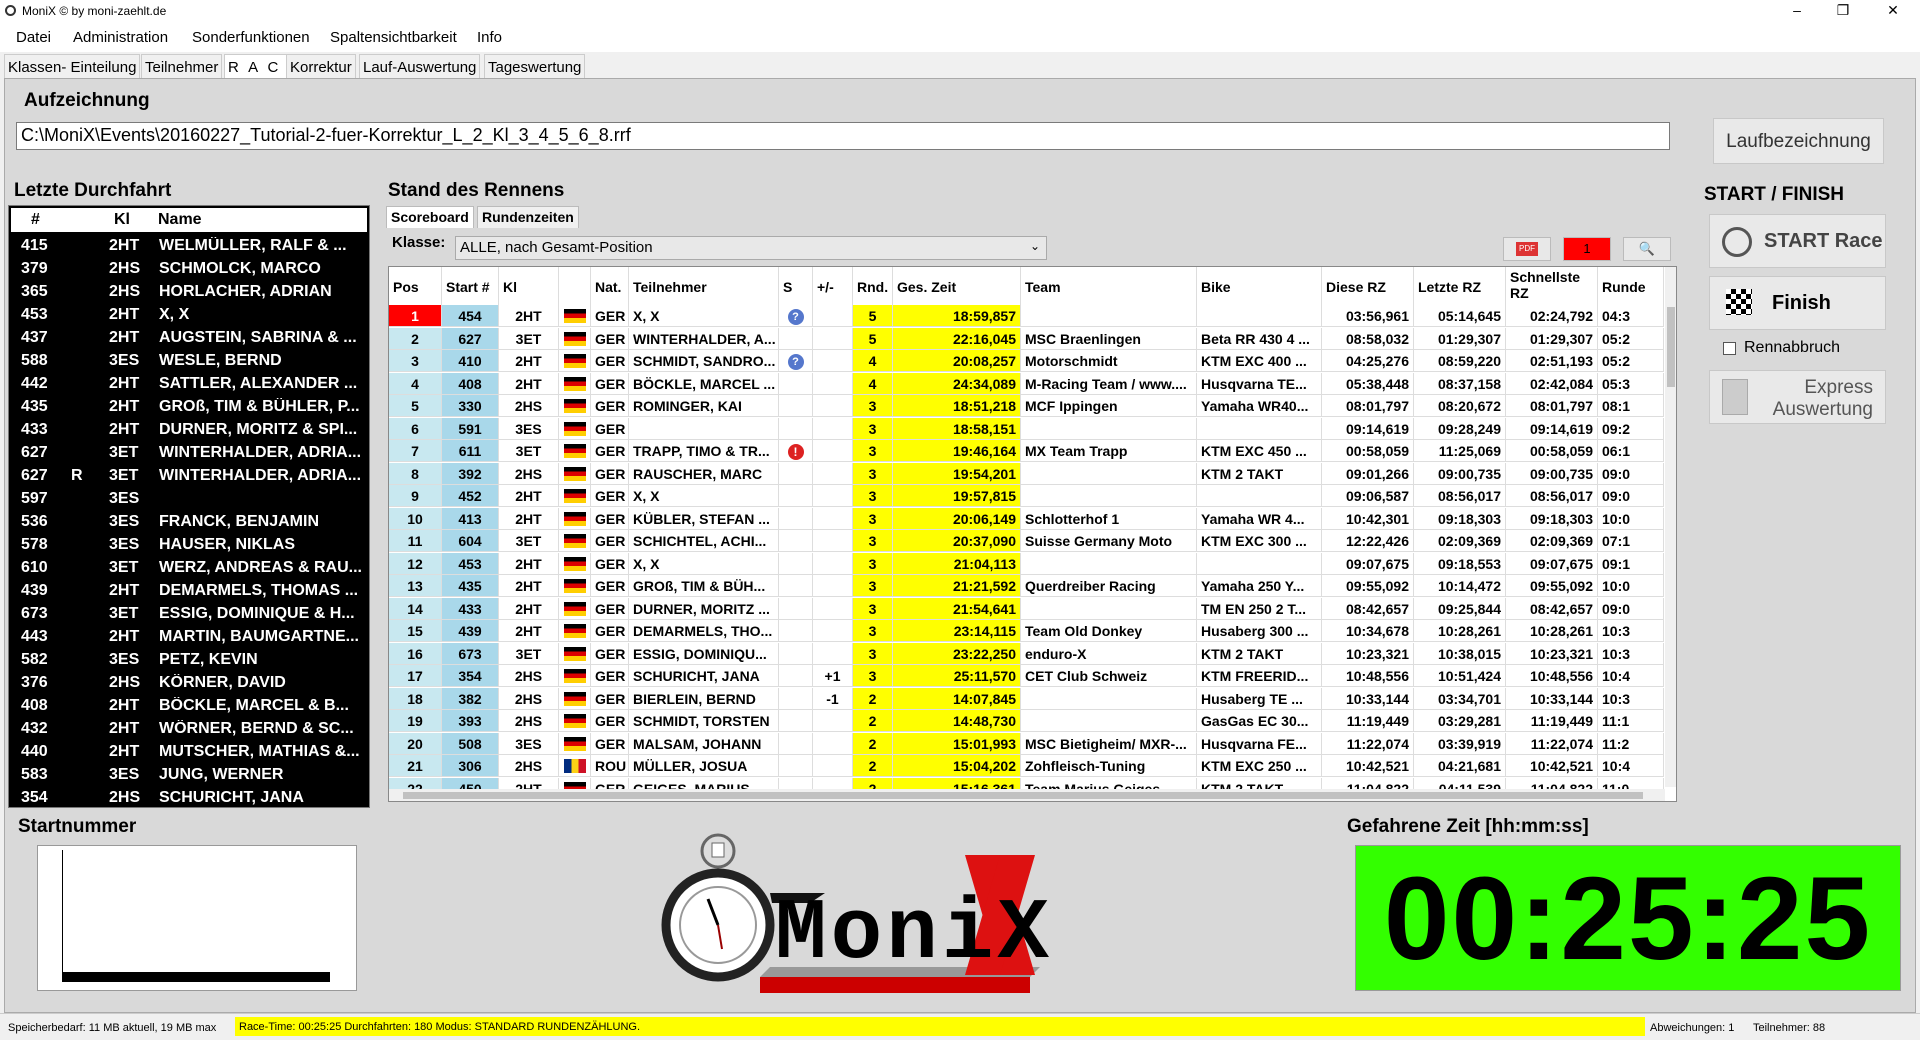  I want to click on header-status: S, so click(796, 286).